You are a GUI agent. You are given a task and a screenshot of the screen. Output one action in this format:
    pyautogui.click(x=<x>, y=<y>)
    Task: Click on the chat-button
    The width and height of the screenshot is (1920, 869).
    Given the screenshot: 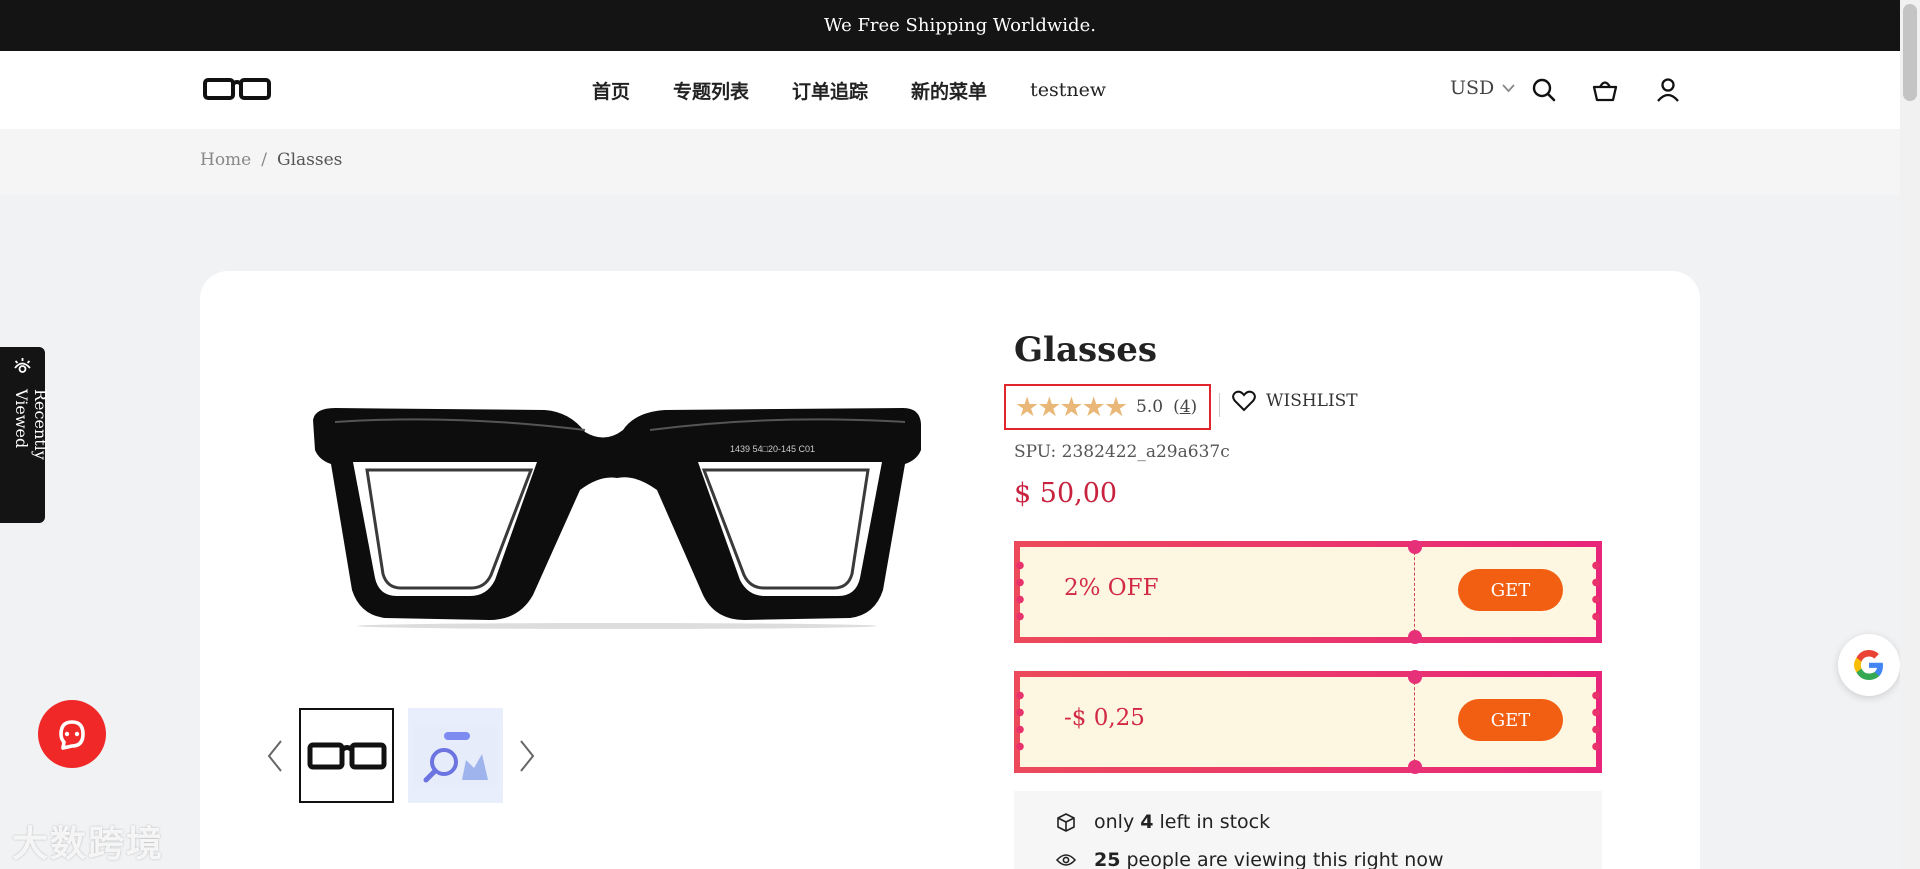 What is the action you would take?
    pyautogui.click(x=72, y=734)
    